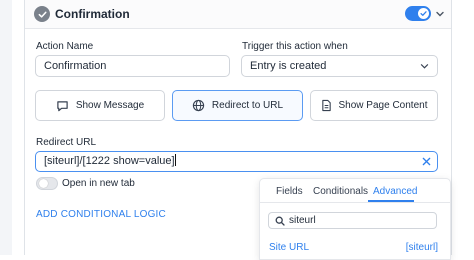  I want to click on toggle-check-icon, so click(423, 13).